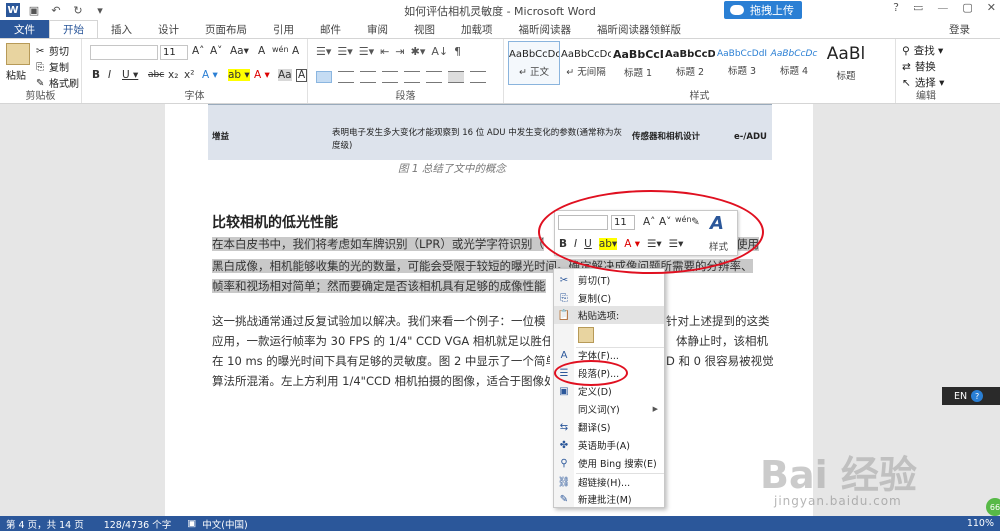  What do you see at coordinates (130, 75) in the screenshot?
I see `underline-button: U ▾` at bounding box center [130, 75].